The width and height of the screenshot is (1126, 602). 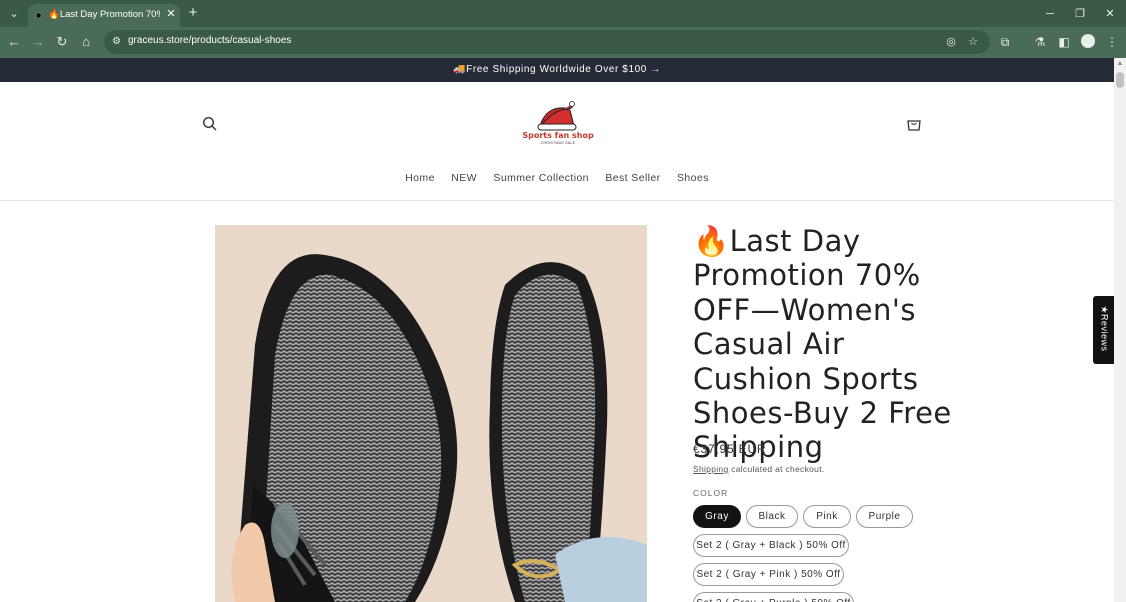 I want to click on header-divider, so click(x=557, y=200).